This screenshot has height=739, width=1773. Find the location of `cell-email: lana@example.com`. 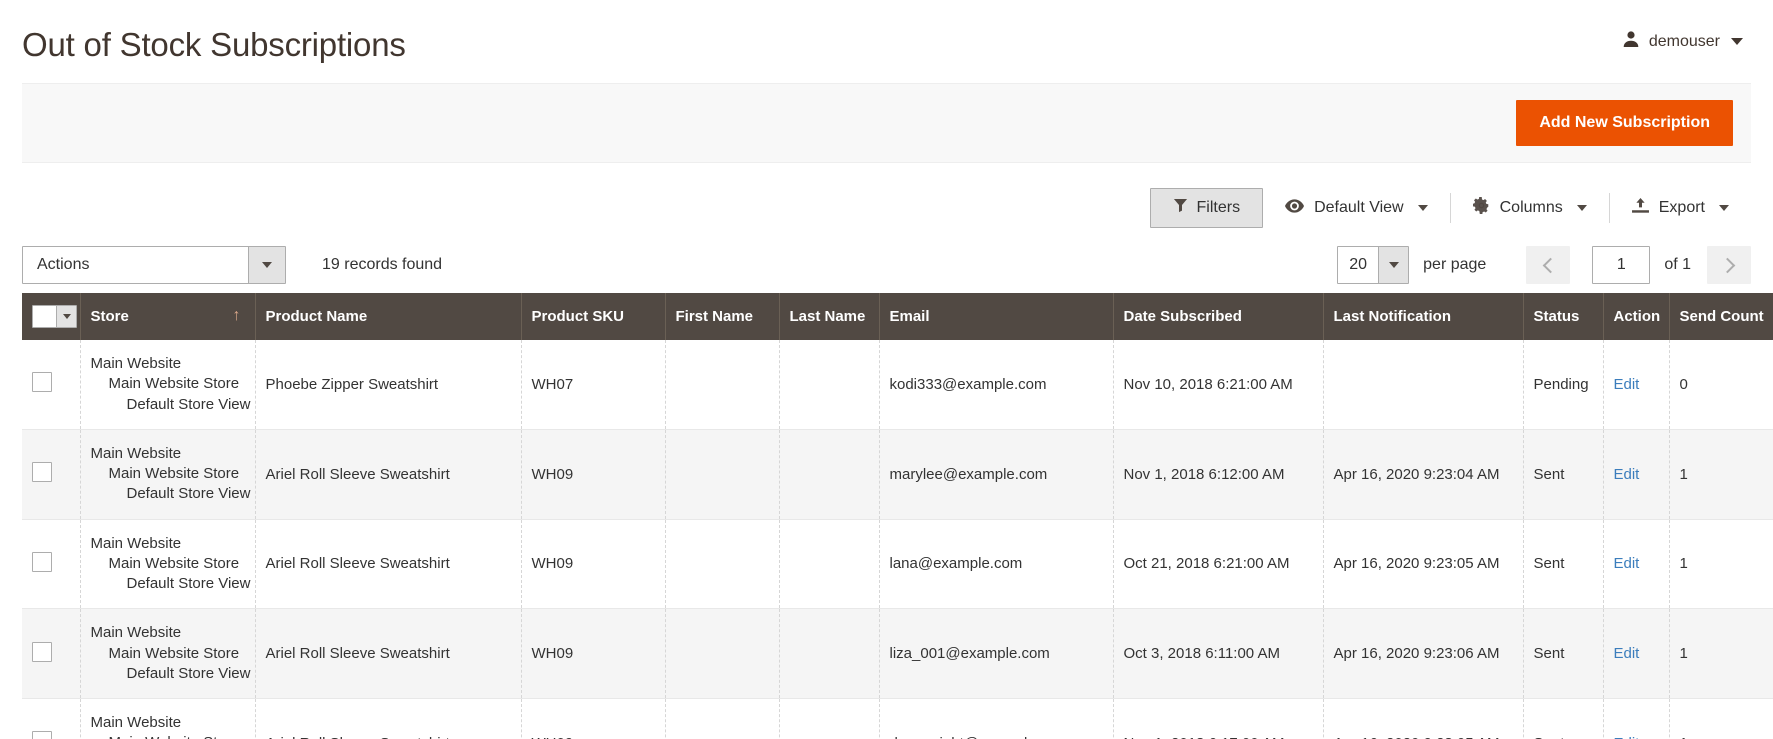

cell-email: lana@example.com is located at coordinates (996, 564).